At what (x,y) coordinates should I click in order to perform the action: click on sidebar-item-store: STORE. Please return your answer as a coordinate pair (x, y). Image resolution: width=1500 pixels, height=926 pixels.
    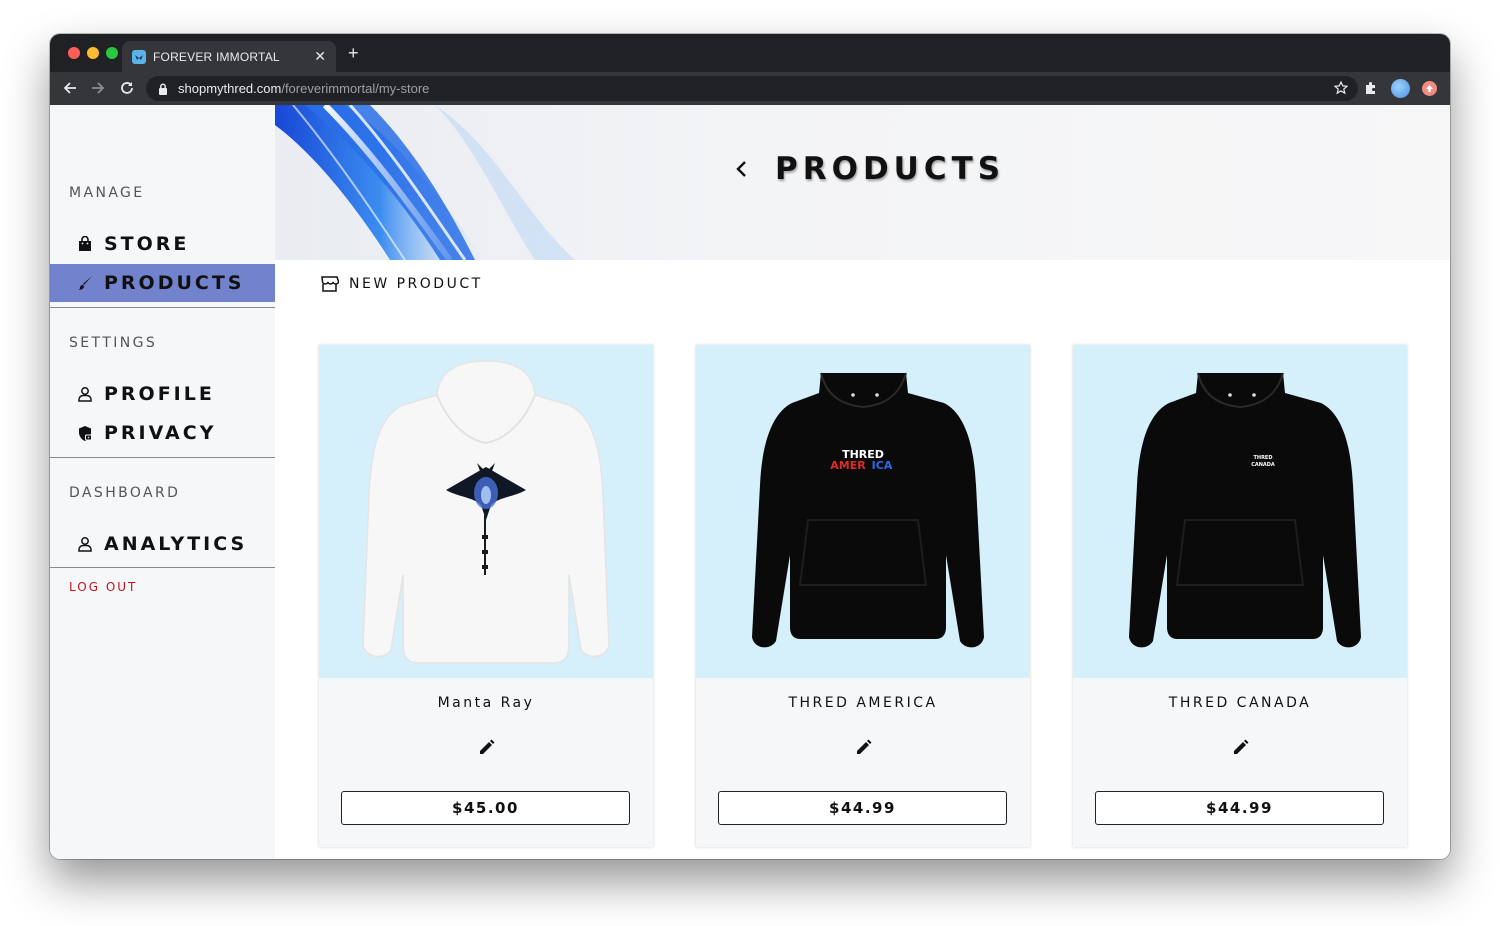
    Looking at the image, I should click on (162, 244).